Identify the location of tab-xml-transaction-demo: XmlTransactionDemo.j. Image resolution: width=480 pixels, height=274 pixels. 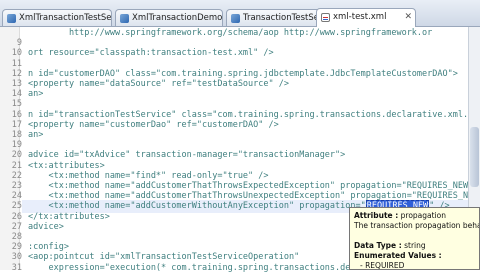
(169, 17).